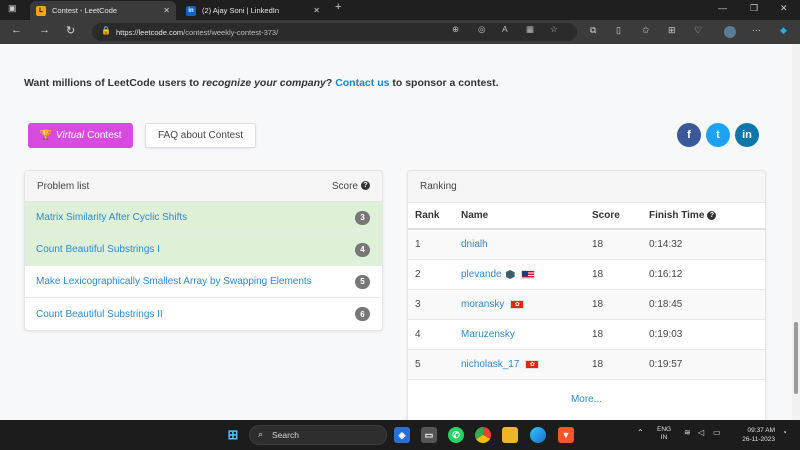 The image size is (800, 450). What do you see at coordinates (41, 10) in the screenshot?
I see `leetcode-icon: L` at bounding box center [41, 10].